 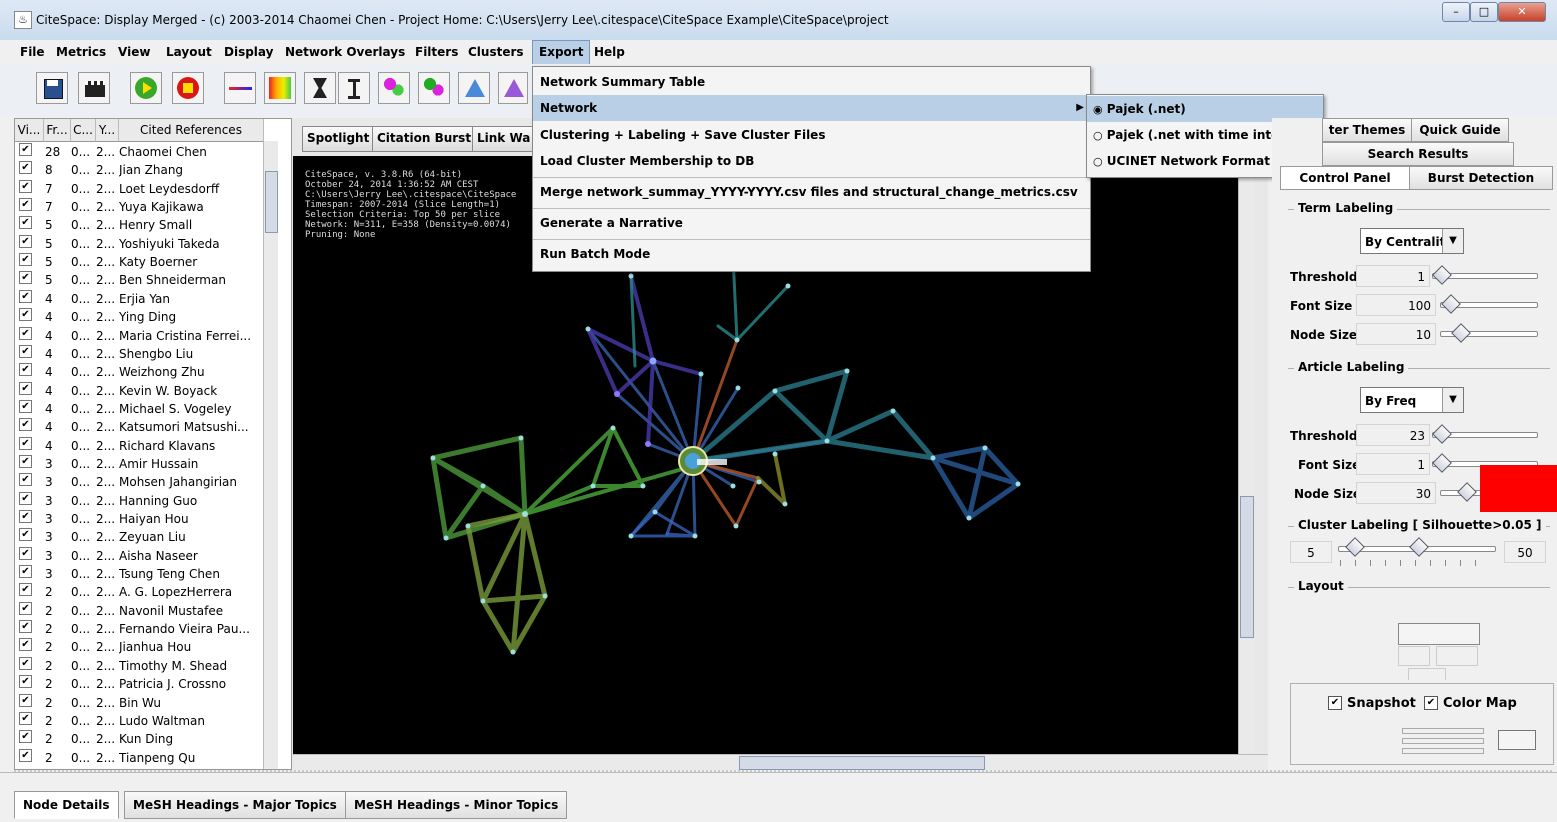 I want to click on table-row: ✔ 2 0... 2... A. G. LopezHerrera, so click(x=146, y=592).